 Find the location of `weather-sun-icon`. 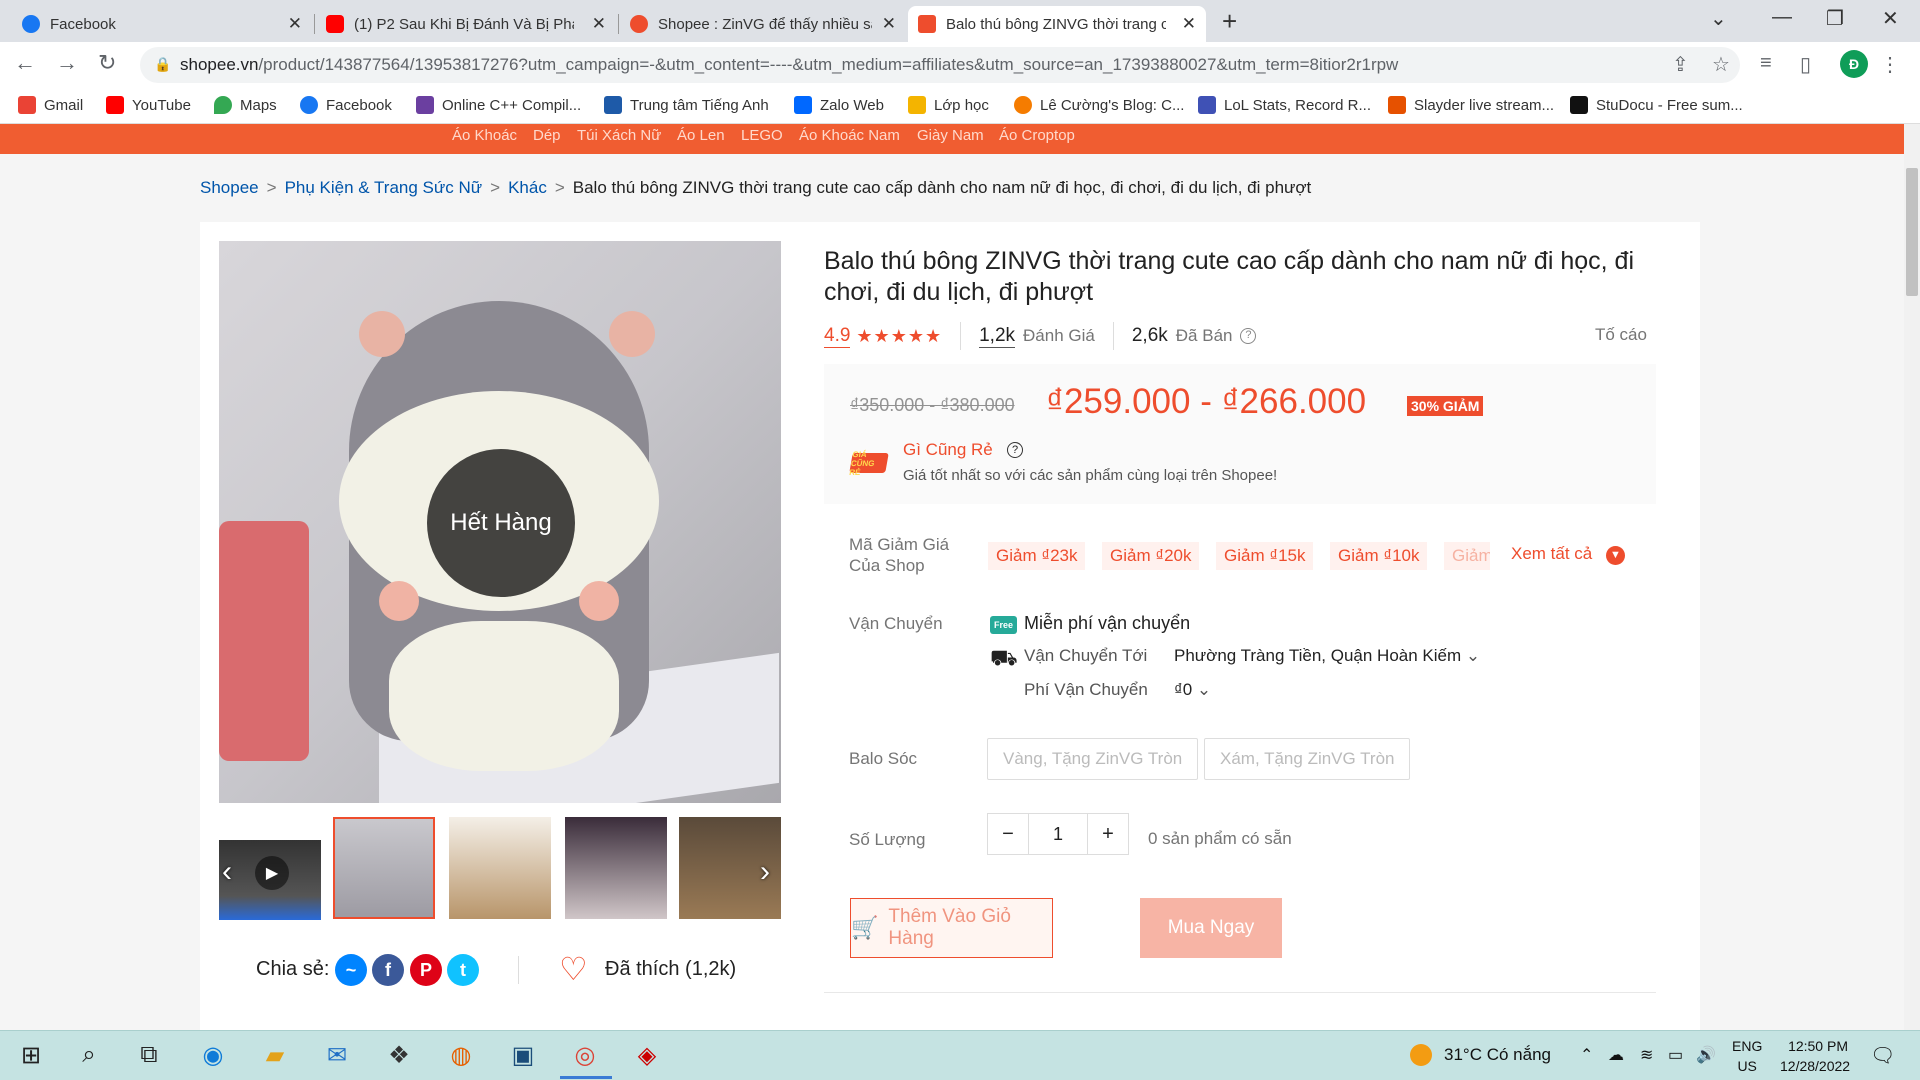

weather-sun-icon is located at coordinates (1421, 1055).